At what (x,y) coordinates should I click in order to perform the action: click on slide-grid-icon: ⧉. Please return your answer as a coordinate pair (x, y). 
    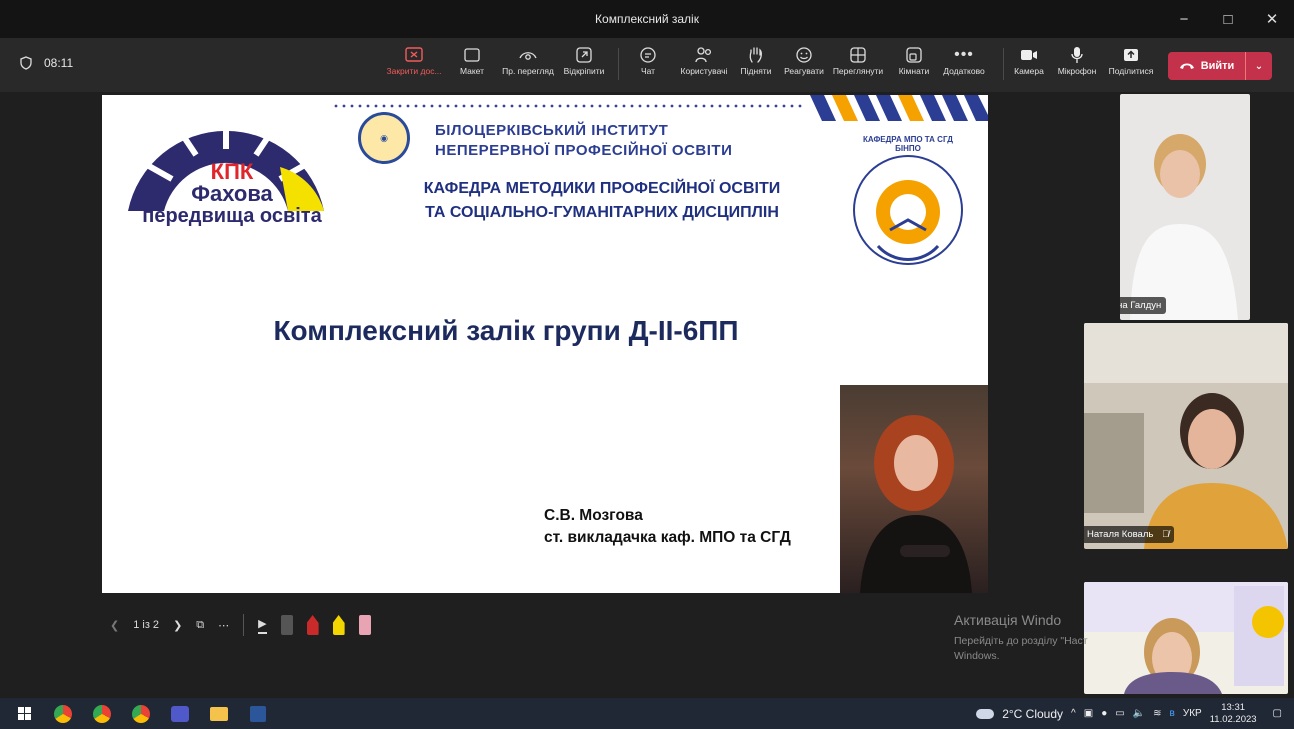
    Looking at the image, I should click on (200, 625).